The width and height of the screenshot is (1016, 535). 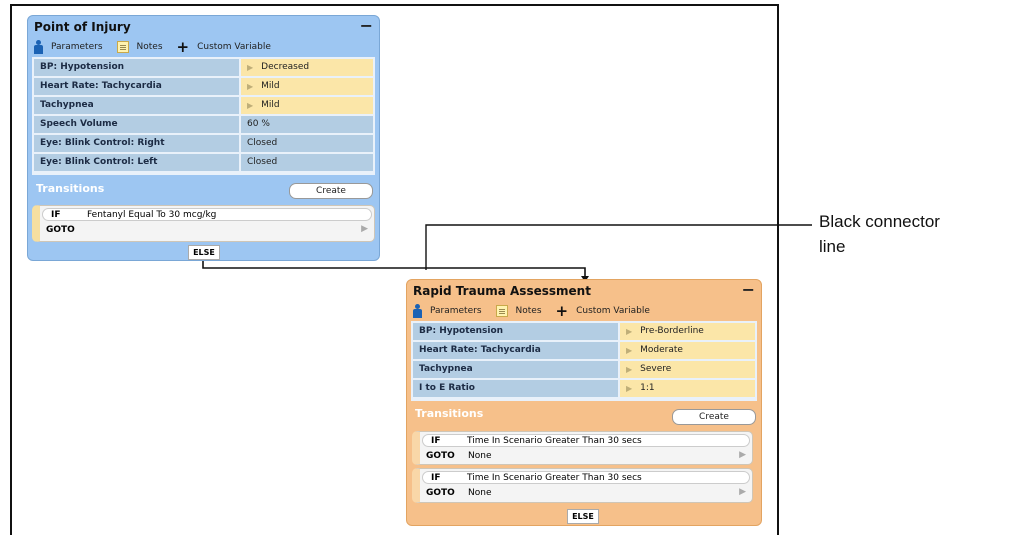 I want to click on parameter-row: Speech Volume 60 %, so click(x=203, y=124).